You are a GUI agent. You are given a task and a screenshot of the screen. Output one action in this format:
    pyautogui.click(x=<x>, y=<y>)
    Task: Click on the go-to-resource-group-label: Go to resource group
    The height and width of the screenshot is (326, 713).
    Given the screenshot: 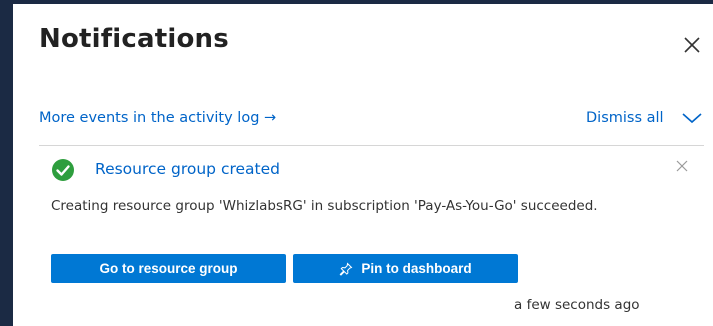 What is the action you would take?
    pyautogui.click(x=168, y=268)
    